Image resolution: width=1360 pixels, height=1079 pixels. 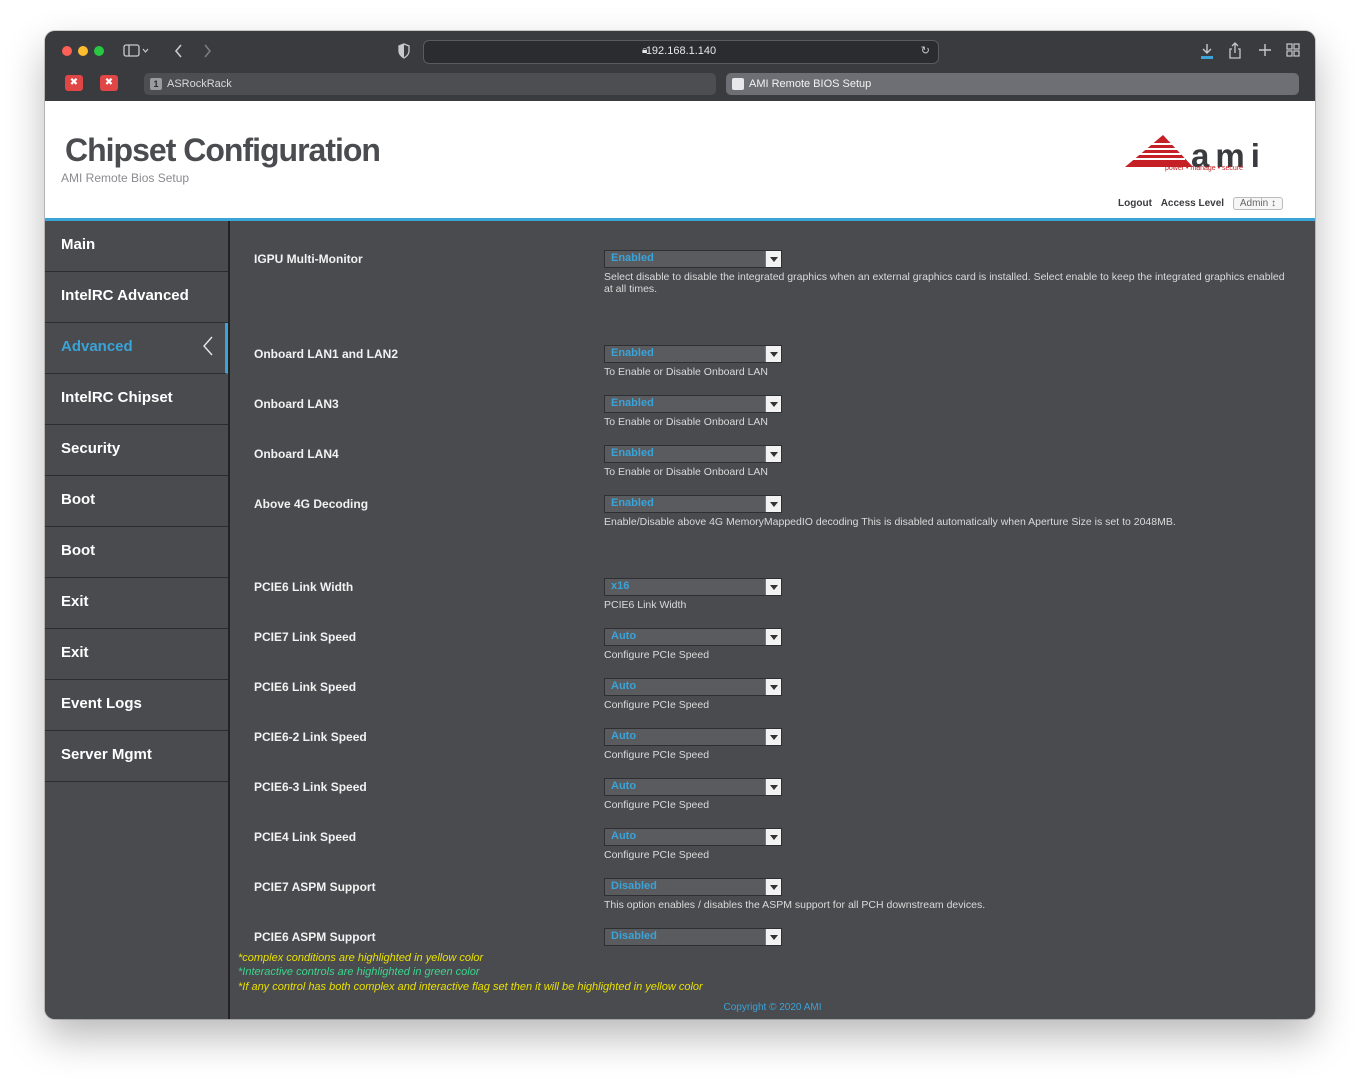 What do you see at coordinates (117, 397) in the screenshot?
I see `sidebar-item-label: IntelRC Chipset` at bounding box center [117, 397].